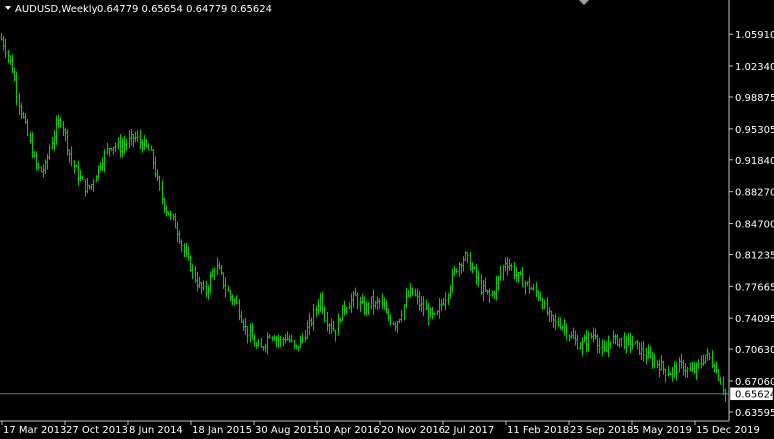 This screenshot has height=439, width=774. What do you see at coordinates (184, 9) in the screenshot?
I see `ohlc-values: 0.64779 0.65654 0.64779 0.65624` at bounding box center [184, 9].